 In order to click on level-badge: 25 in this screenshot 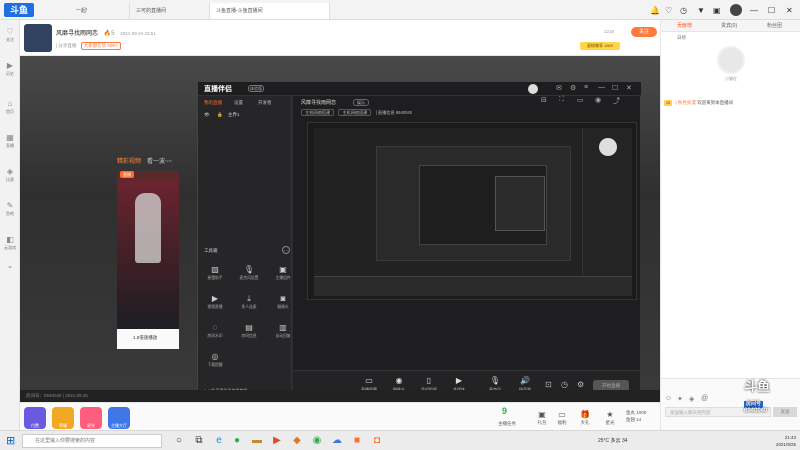, I will do `click(668, 103)`.